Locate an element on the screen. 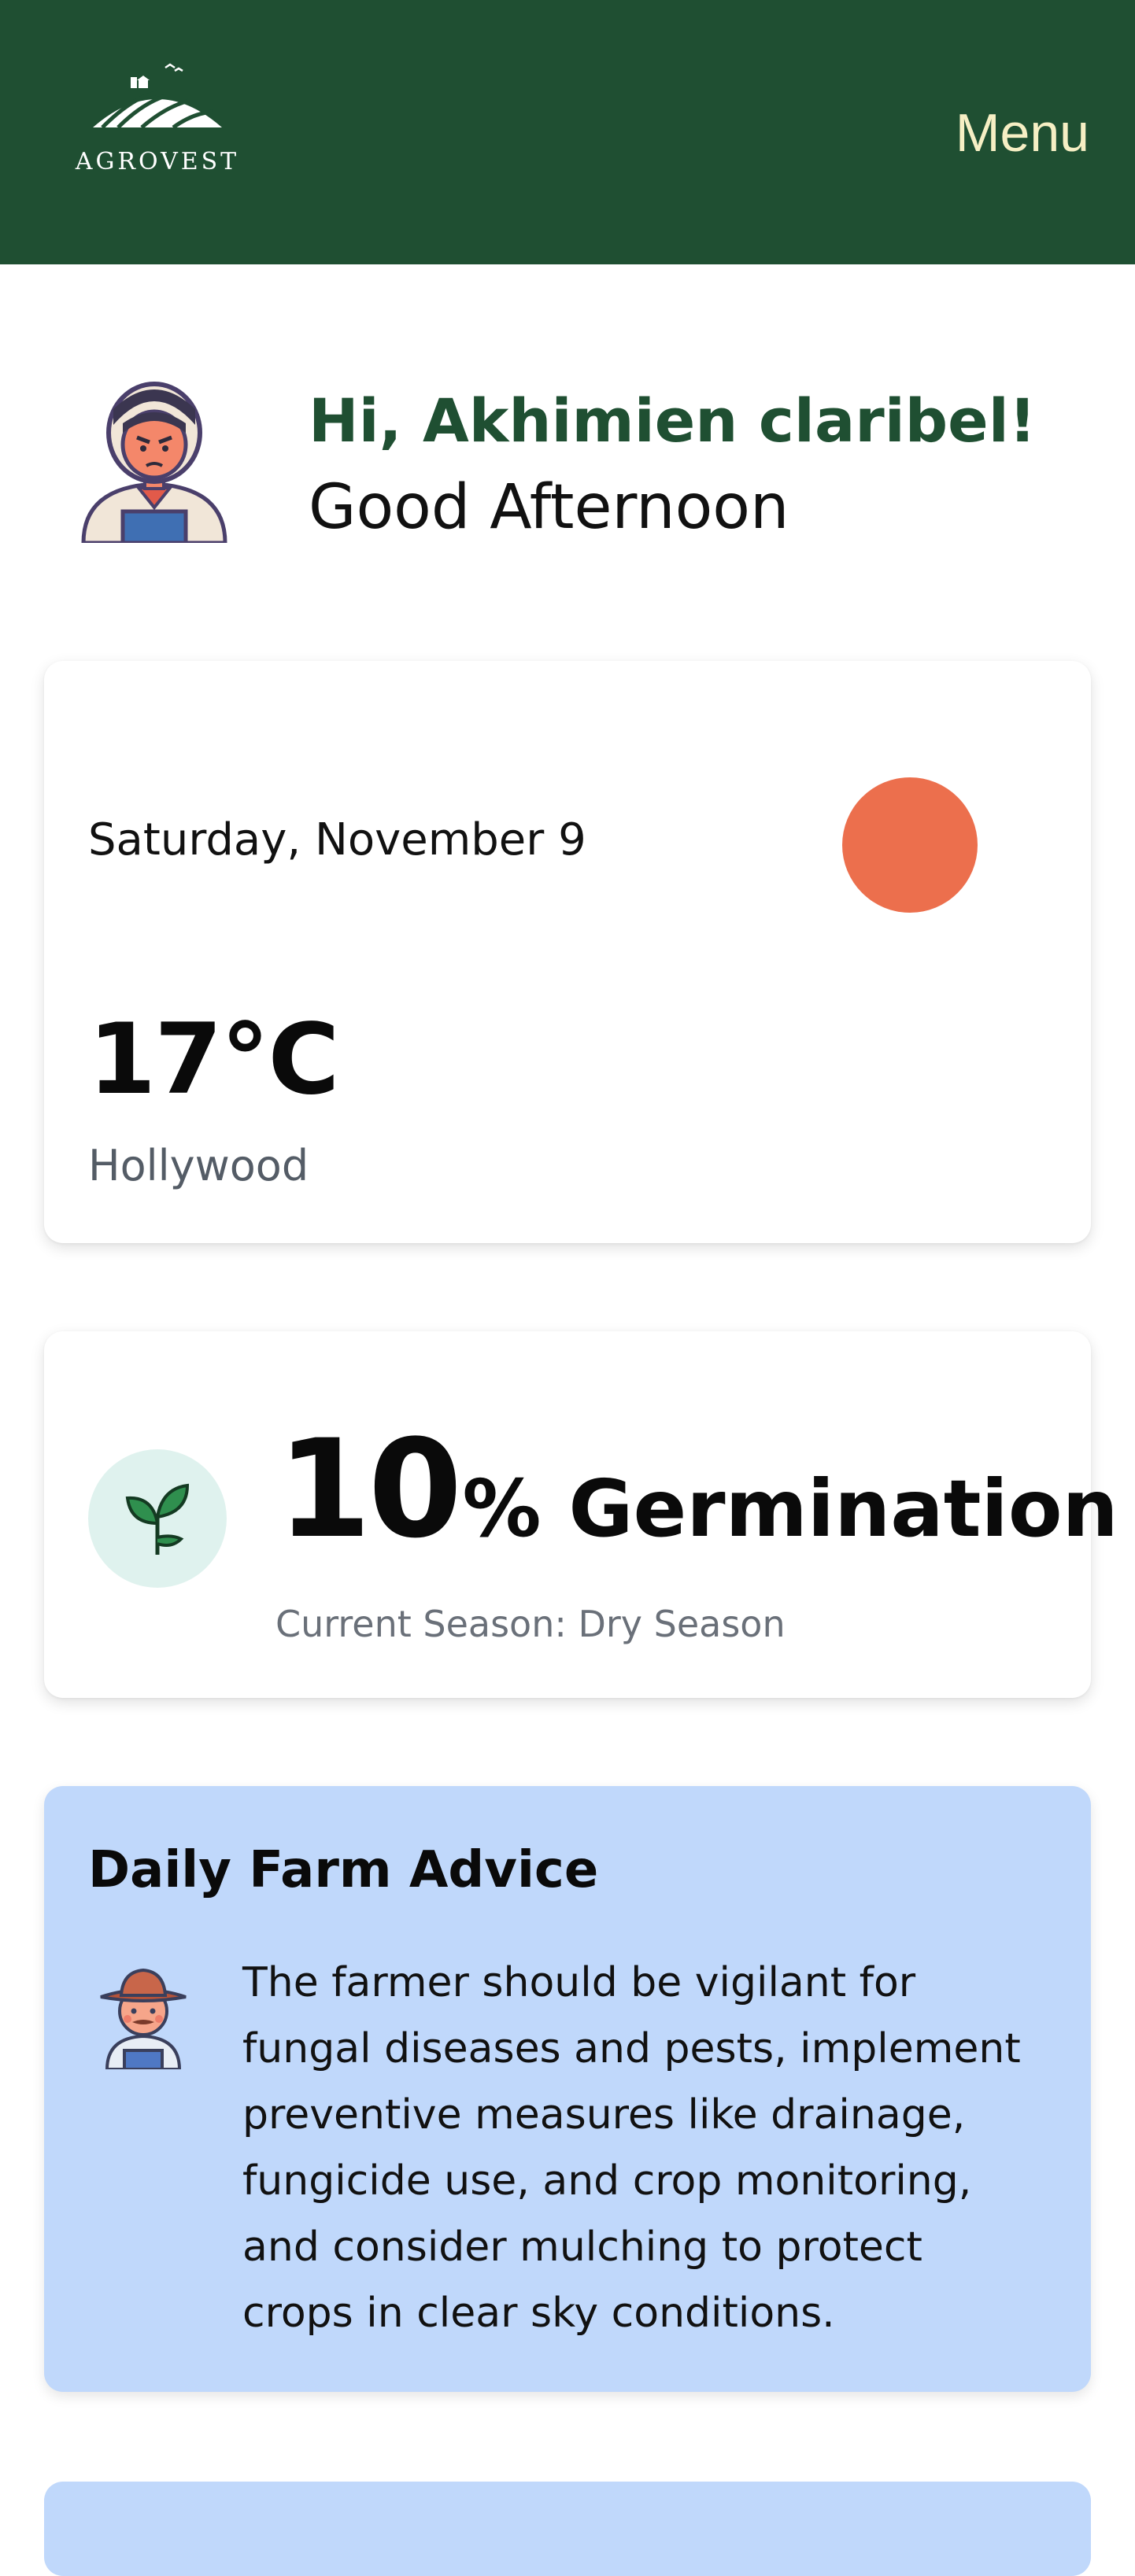  germination-percentage: 10% Germination is located at coordinates (697, 1489).